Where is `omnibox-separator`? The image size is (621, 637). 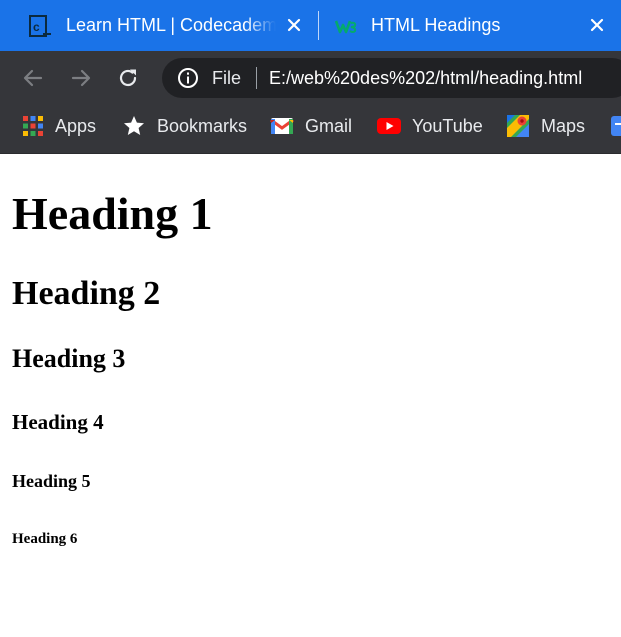 omnibox-separator is located at coordinates (256, 78).